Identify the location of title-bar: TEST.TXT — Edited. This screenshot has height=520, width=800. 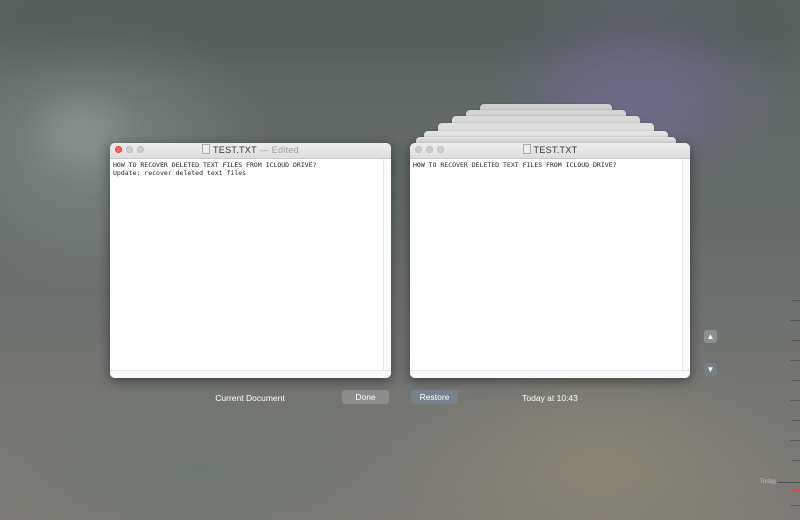
(250, 151).